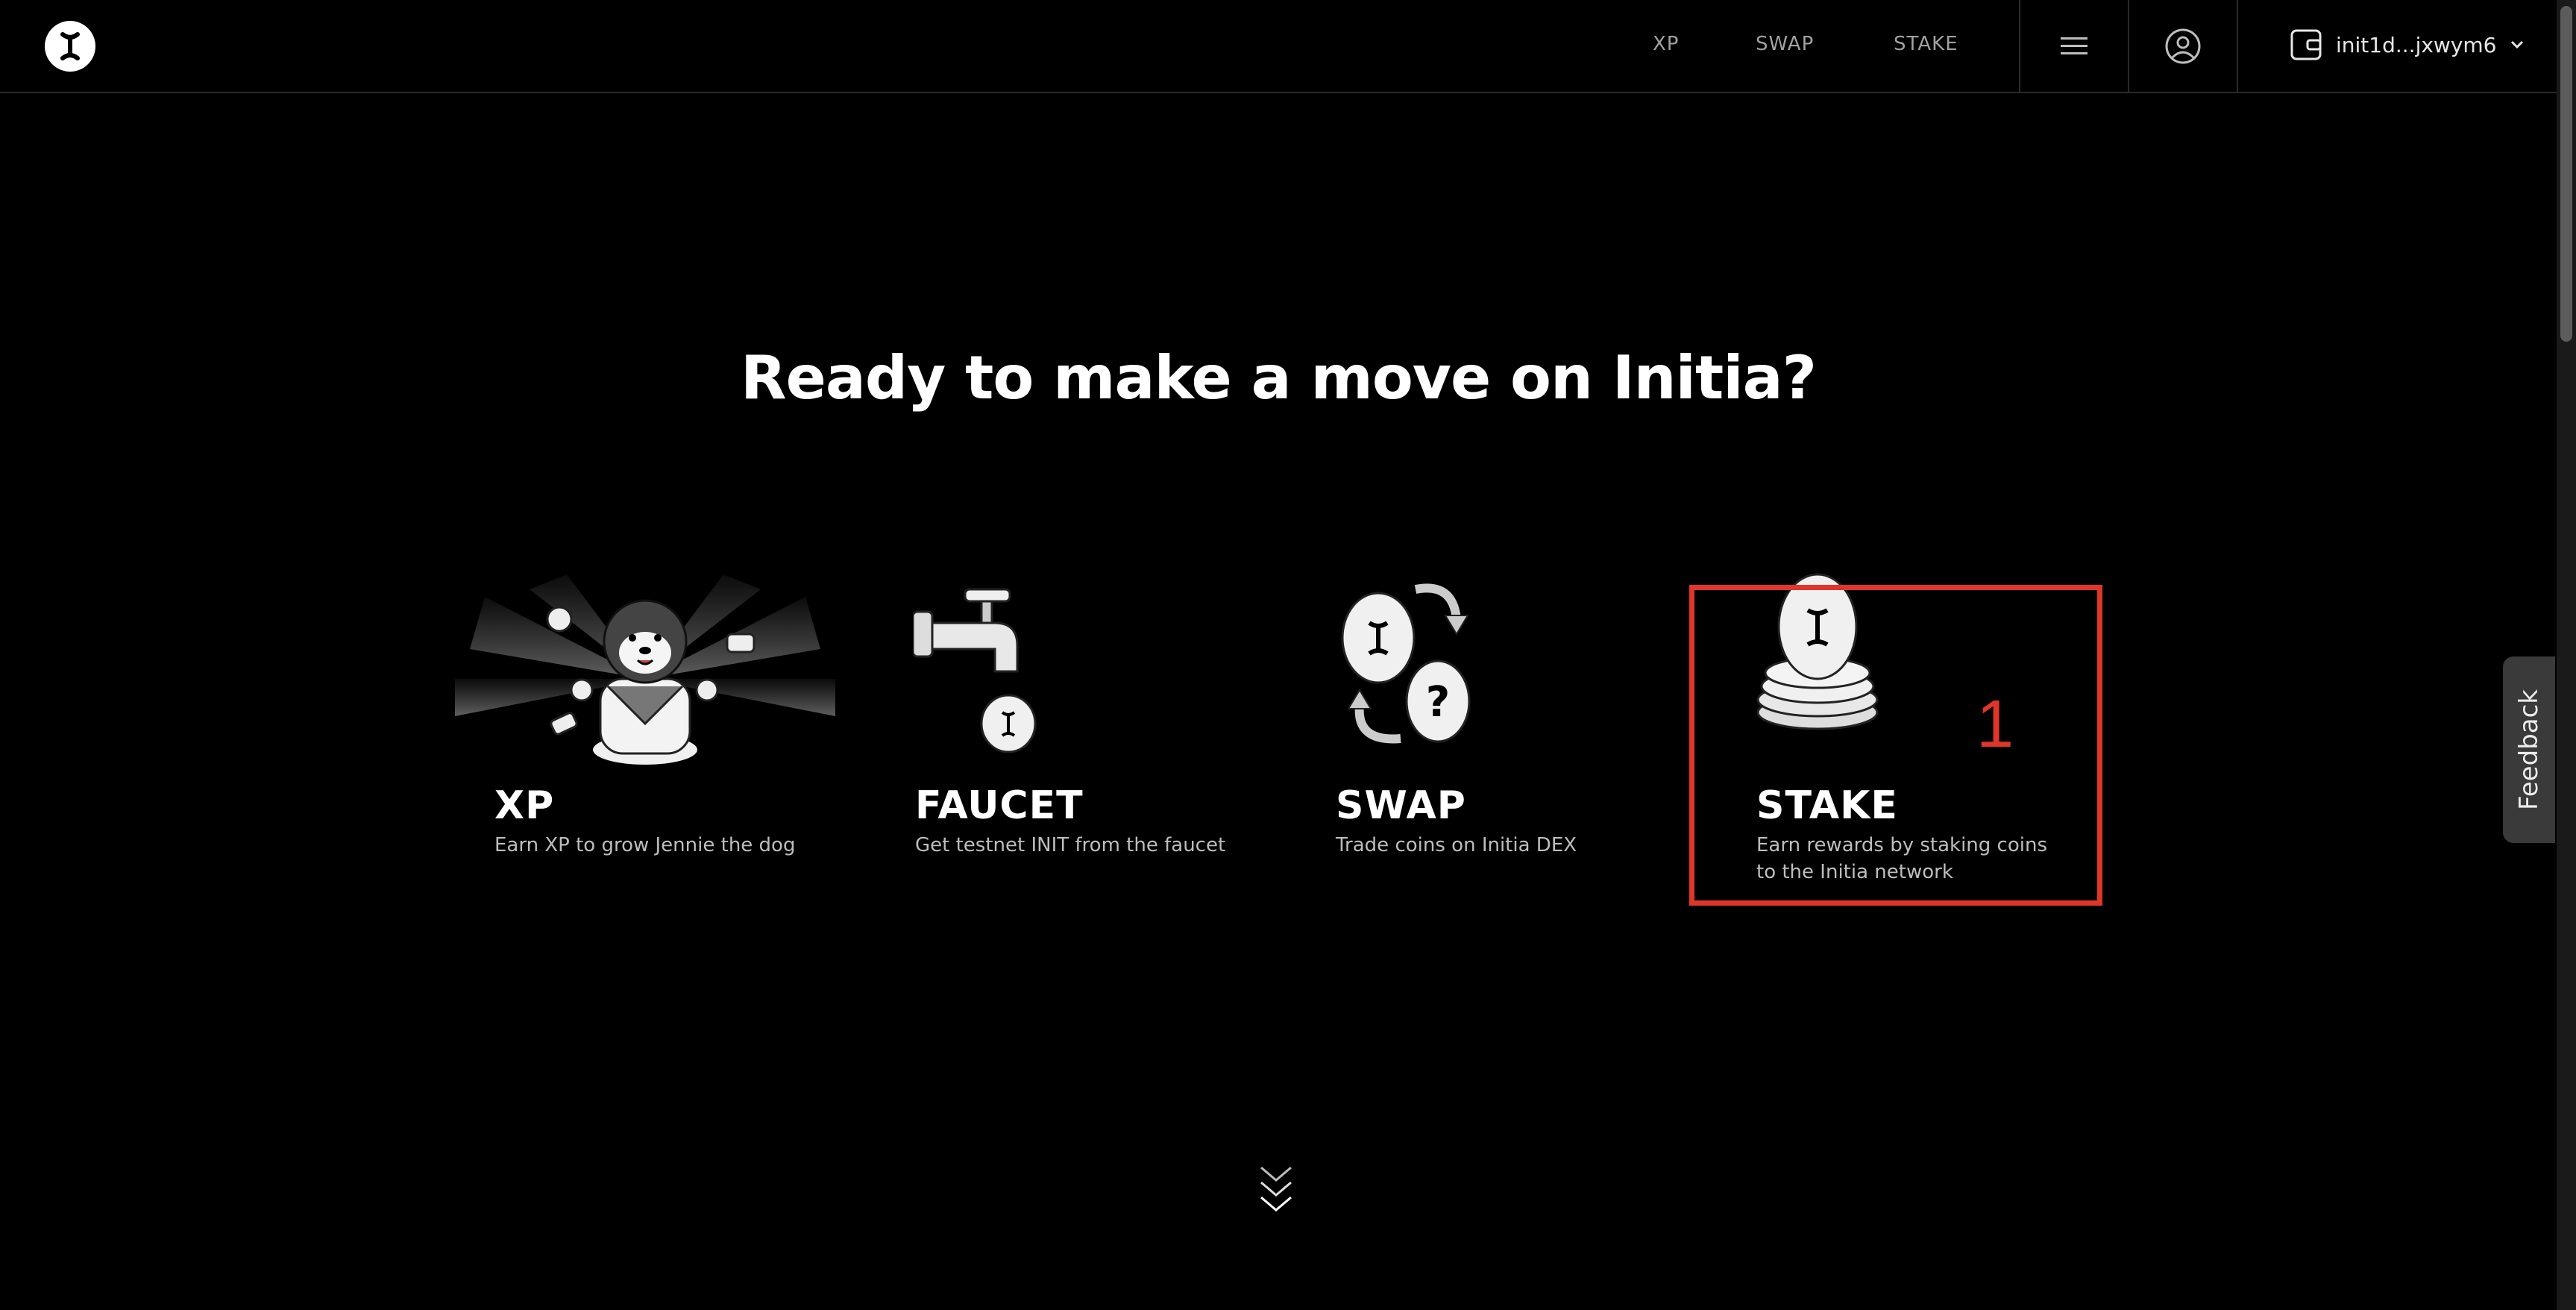  Describe the element at coordinates (1896, 745) in the screenshot. I see `highlight-box` at that location.